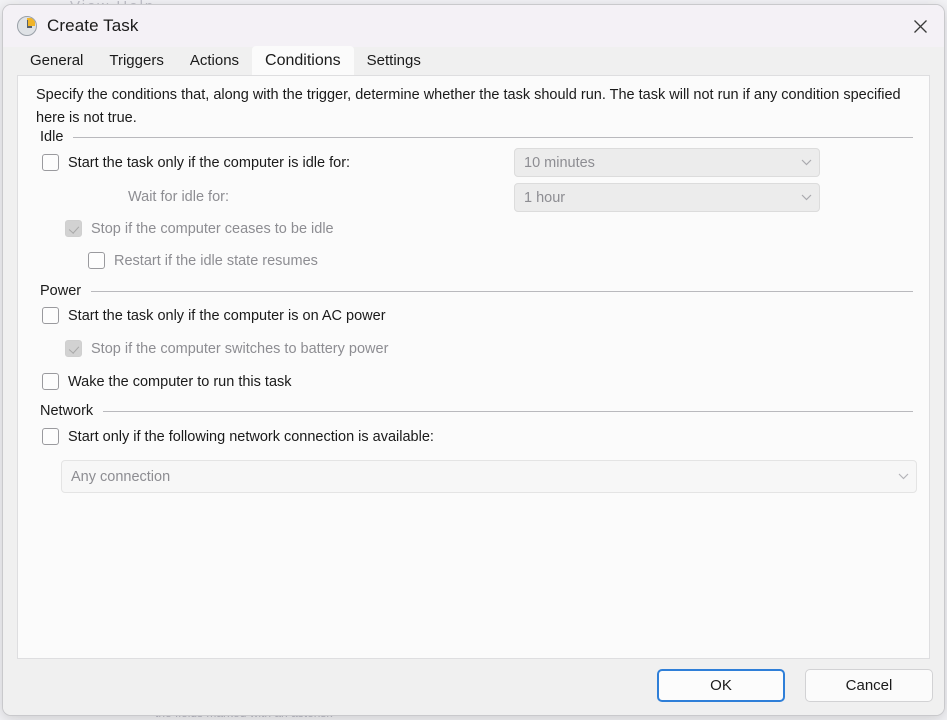  What do you see at coordinates (508, 411) in the screenshot?
I see `group-rule-network` at bounding box center [508, 411].